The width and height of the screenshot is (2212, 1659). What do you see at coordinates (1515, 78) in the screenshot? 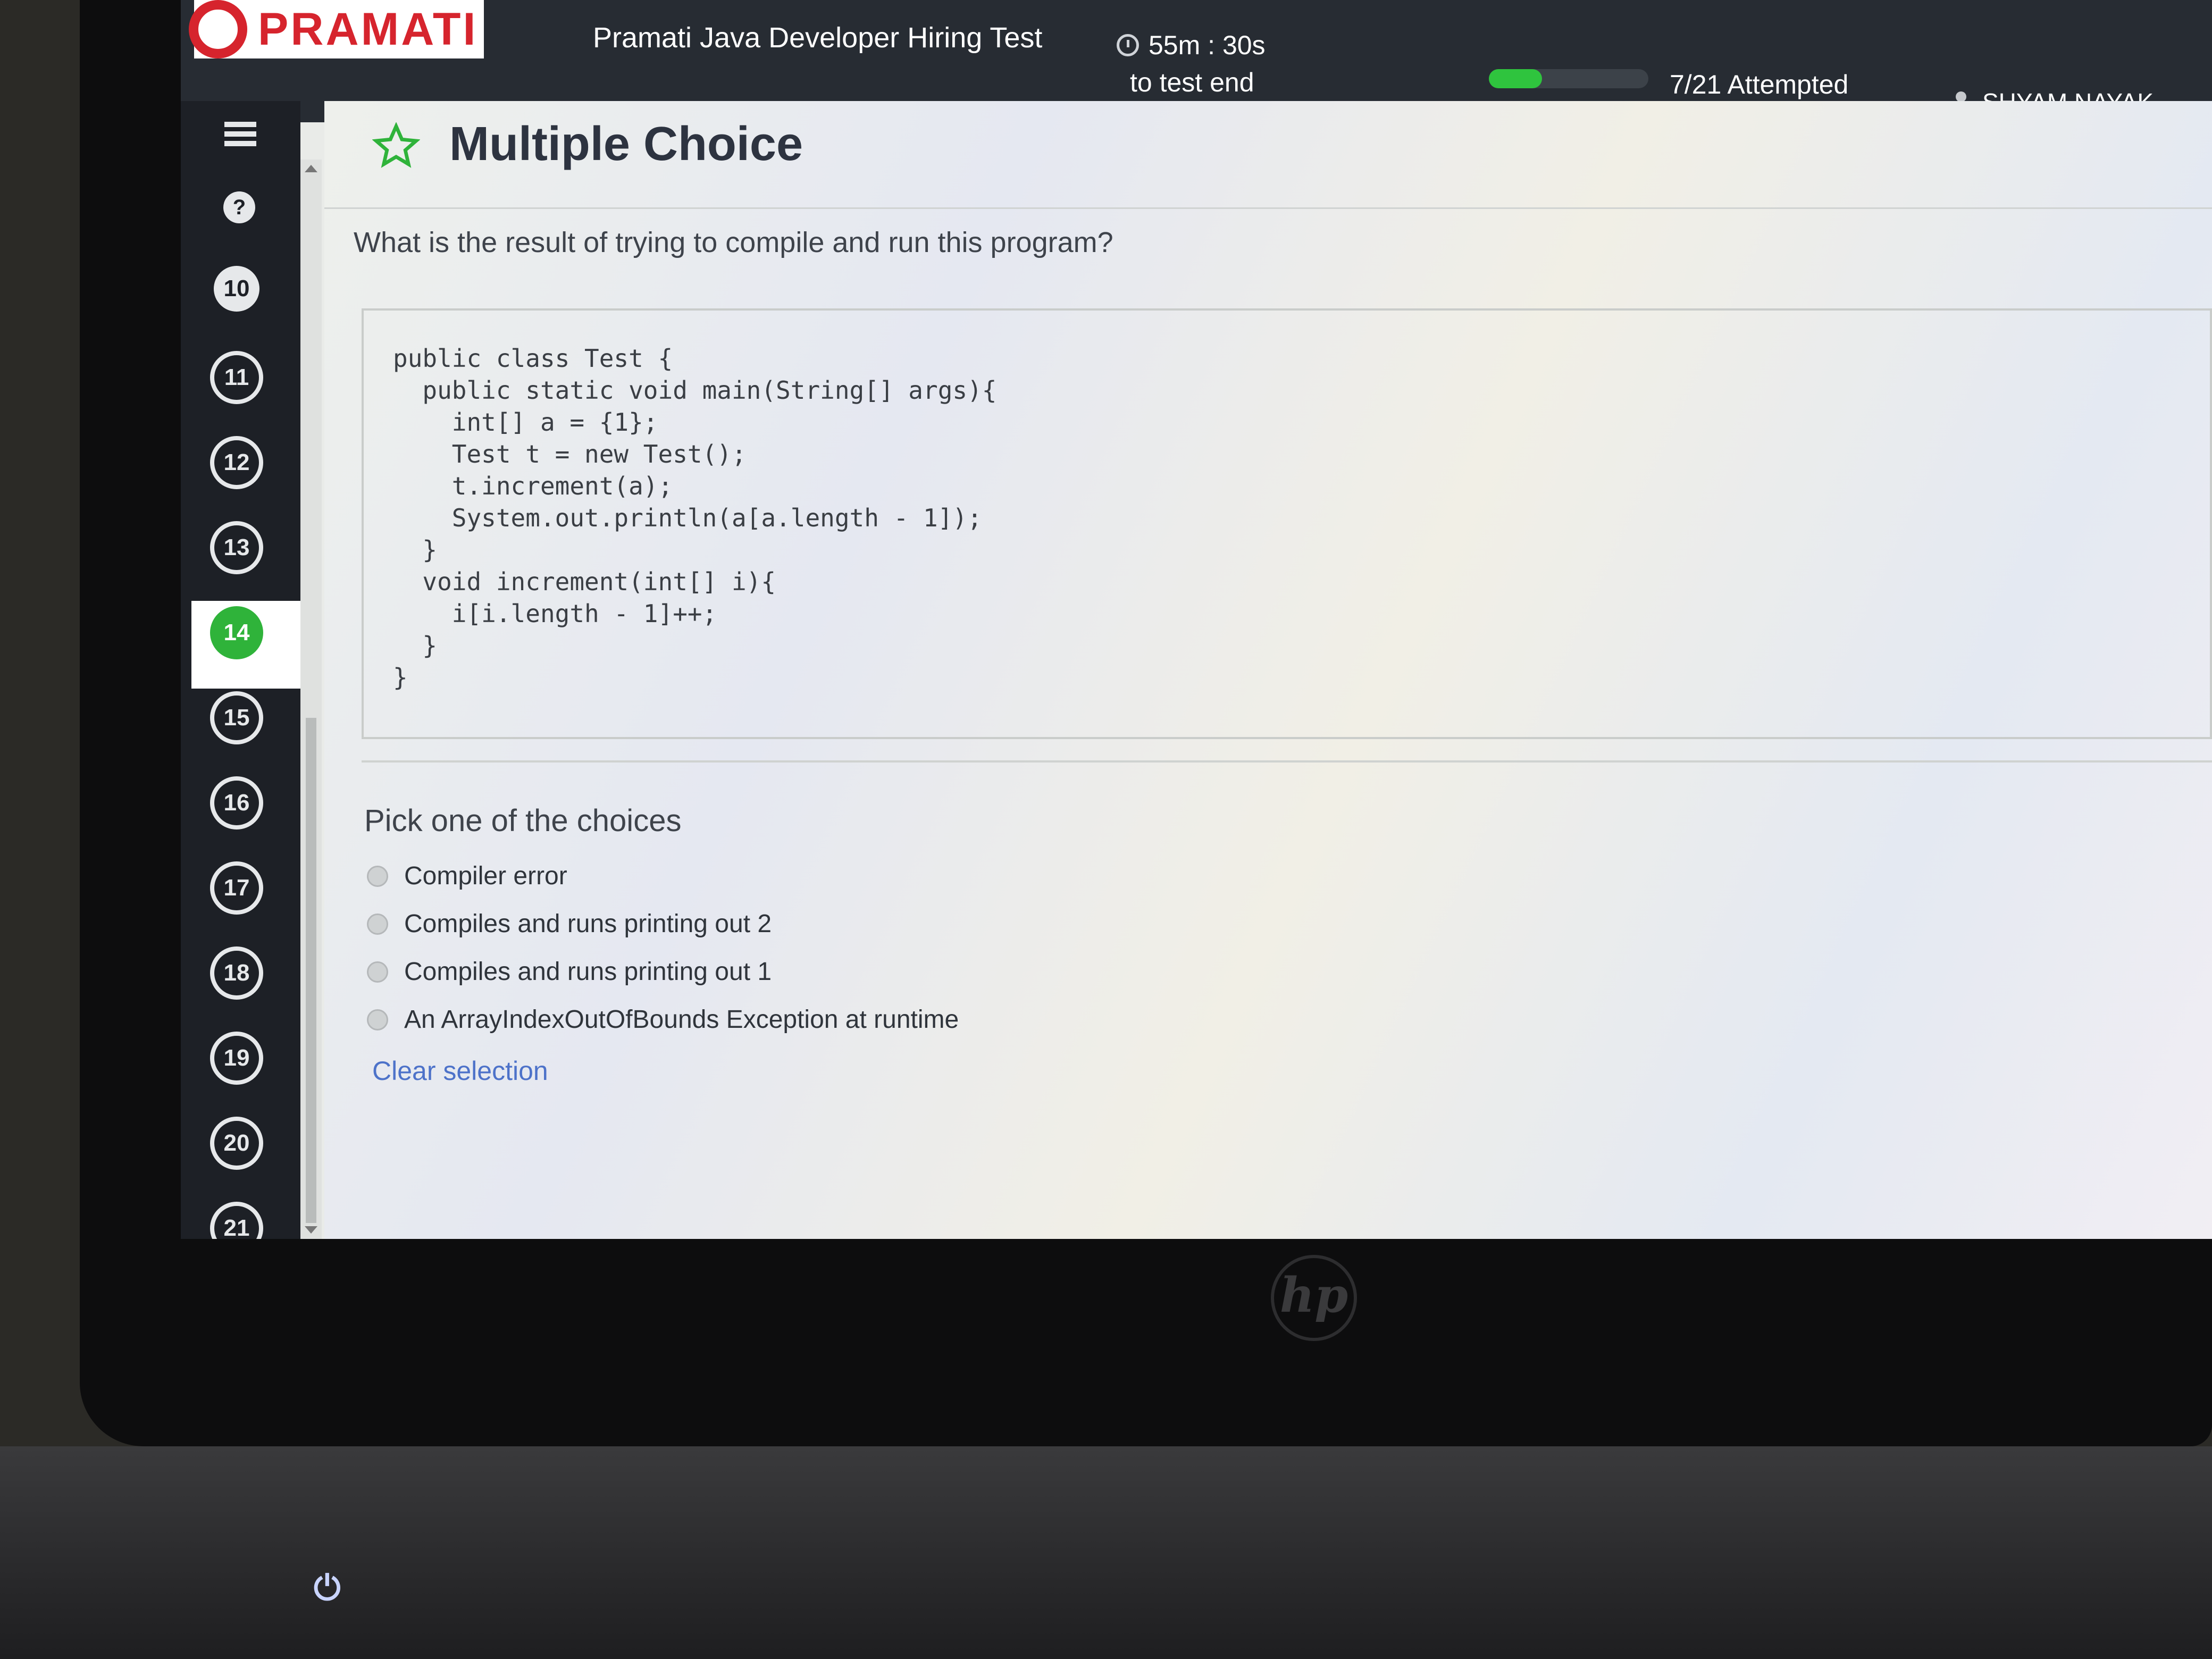
I see `progress-fill` at bounding box center [1515, 78].